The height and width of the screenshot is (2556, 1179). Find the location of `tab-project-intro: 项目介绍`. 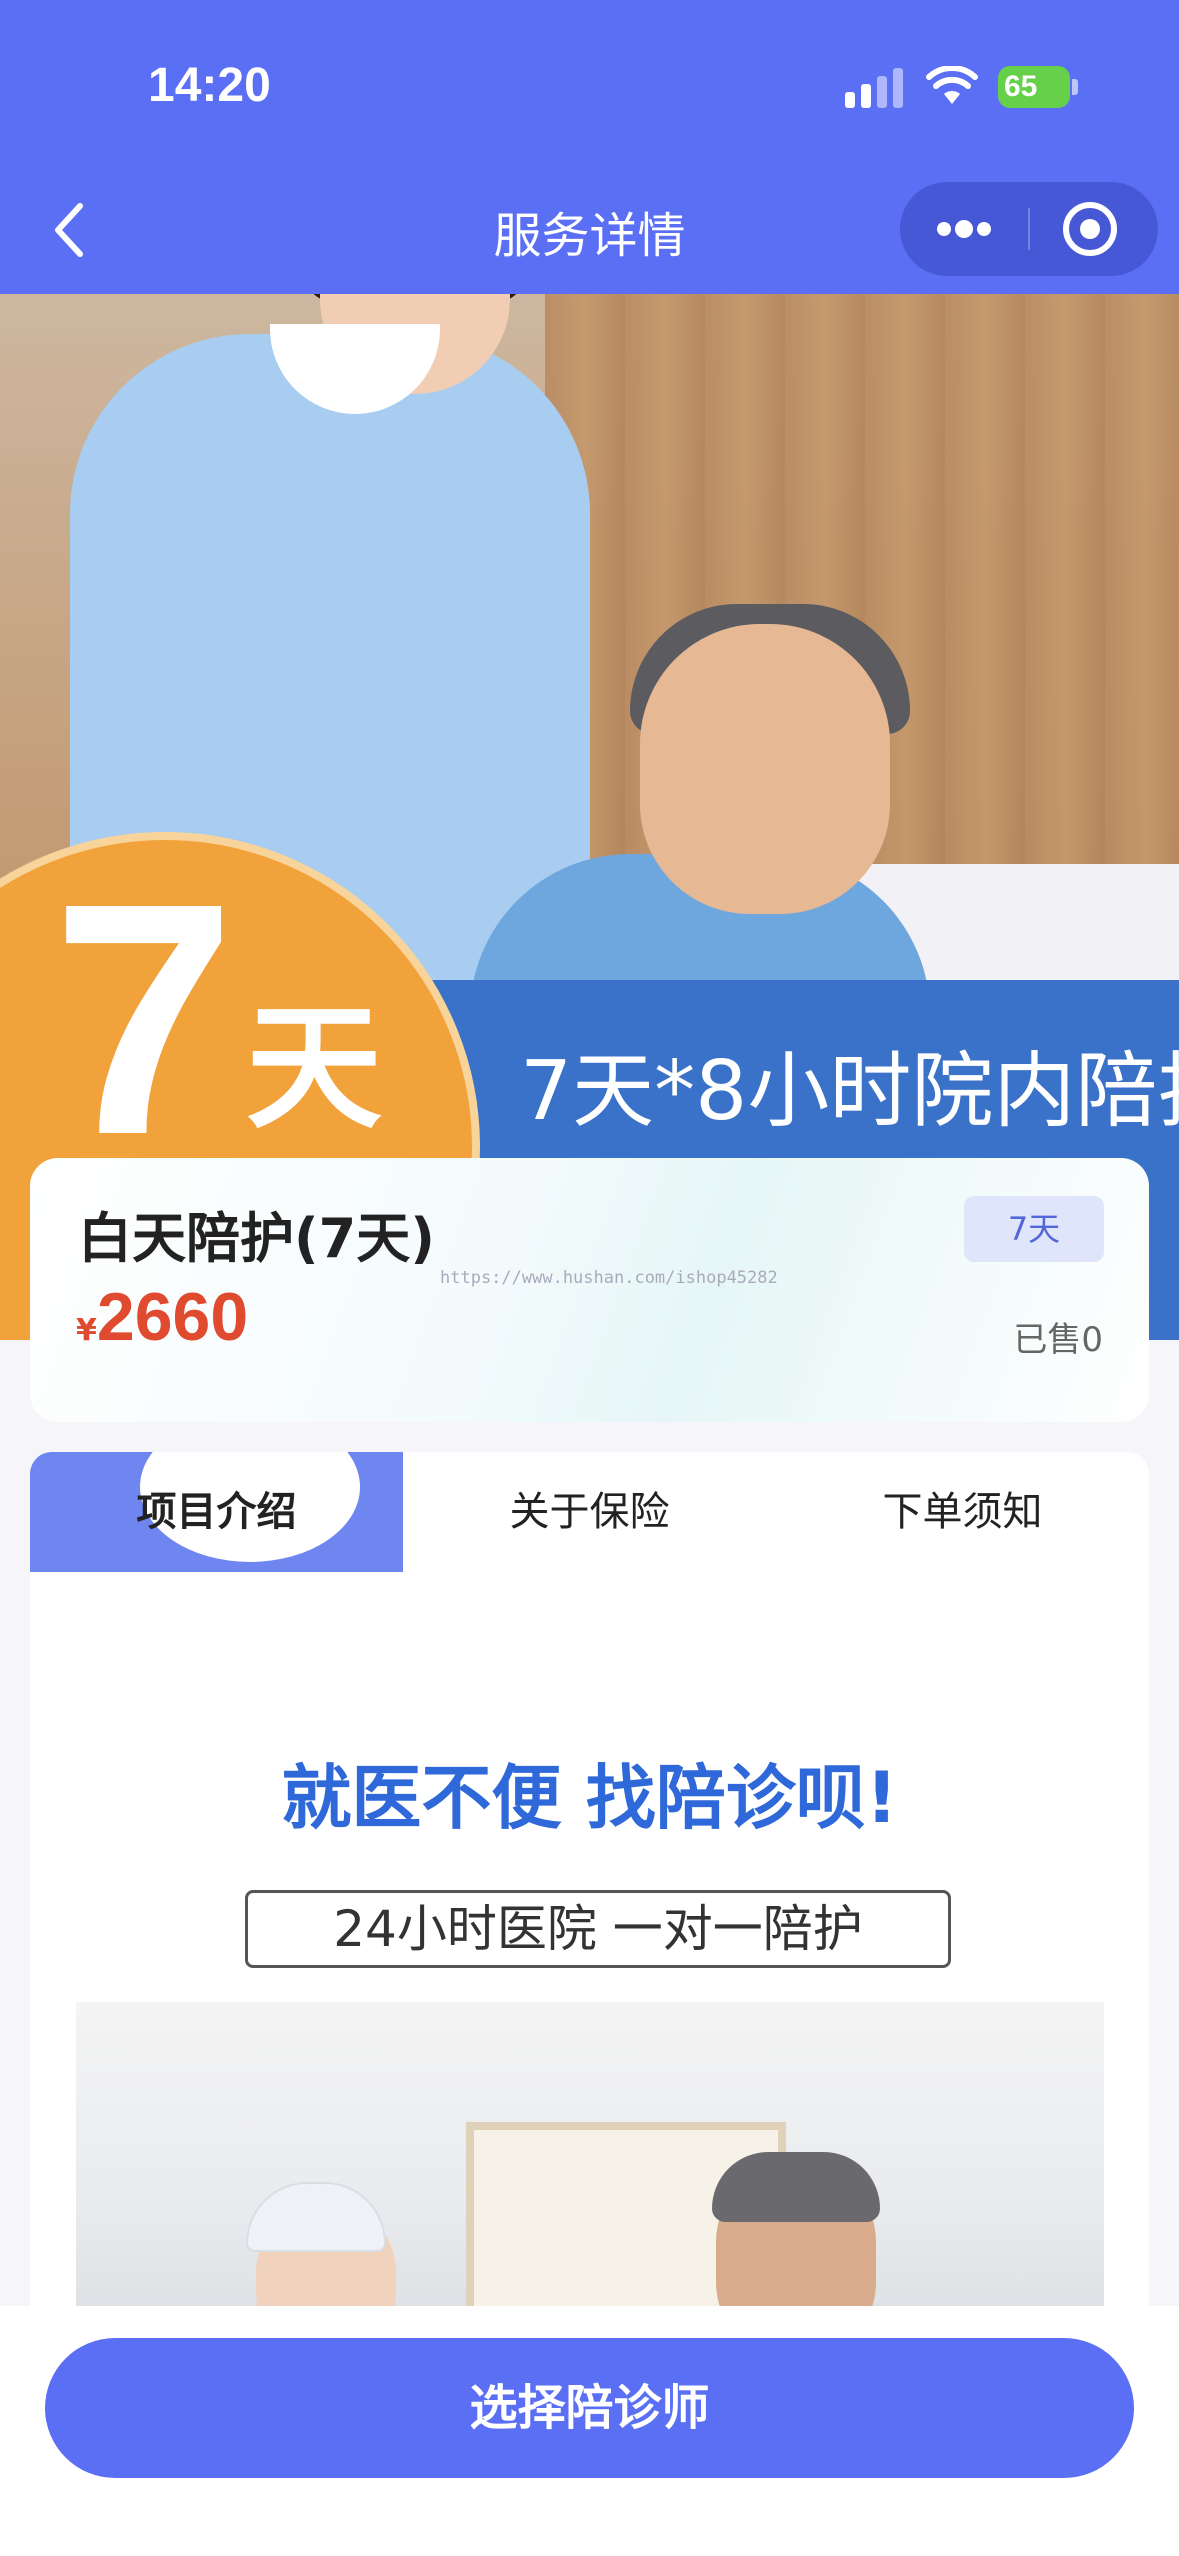

tab-project-intro: 项目介绍 is located at coordinates (216, 1512).